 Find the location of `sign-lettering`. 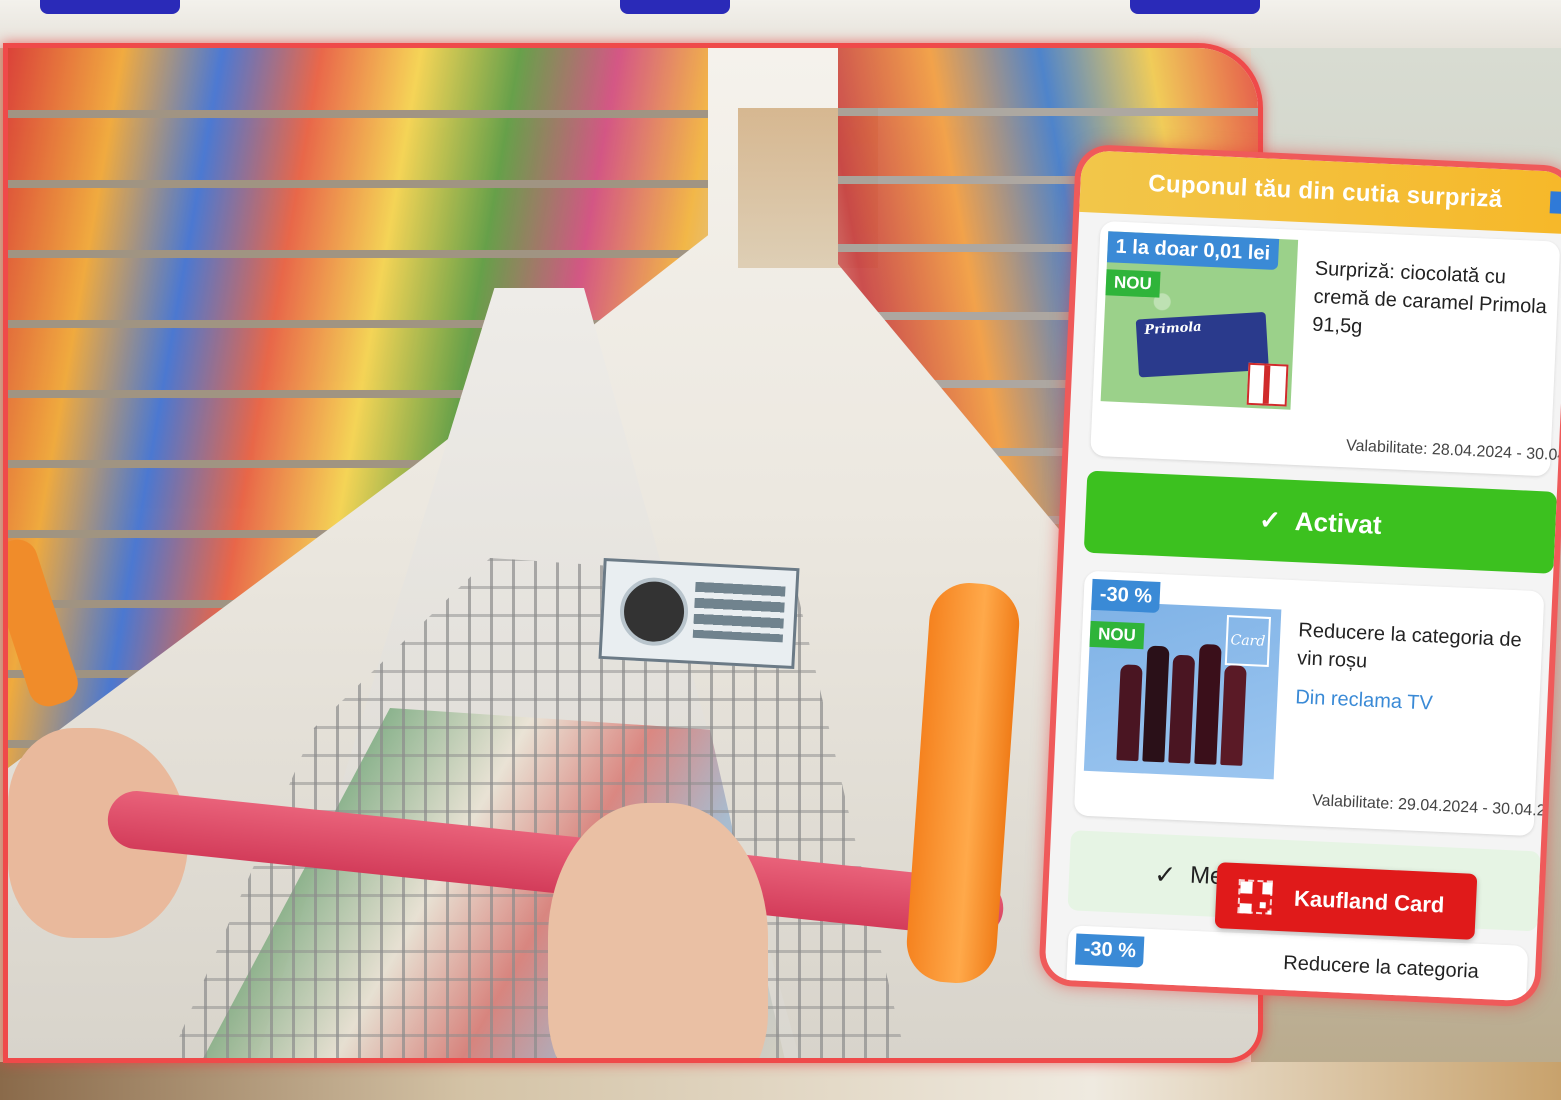

sign-lettering is located at coordinates (739, 612).